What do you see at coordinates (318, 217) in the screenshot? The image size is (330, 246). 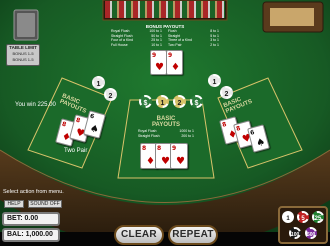 I see `chip-denomination: 25` at bounding box center [318, 217].